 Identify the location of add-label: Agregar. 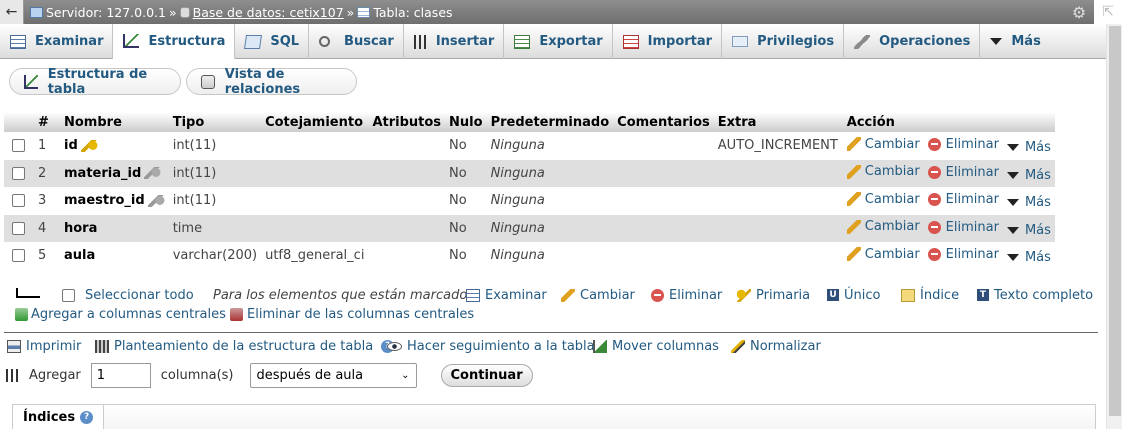
(55, 375).